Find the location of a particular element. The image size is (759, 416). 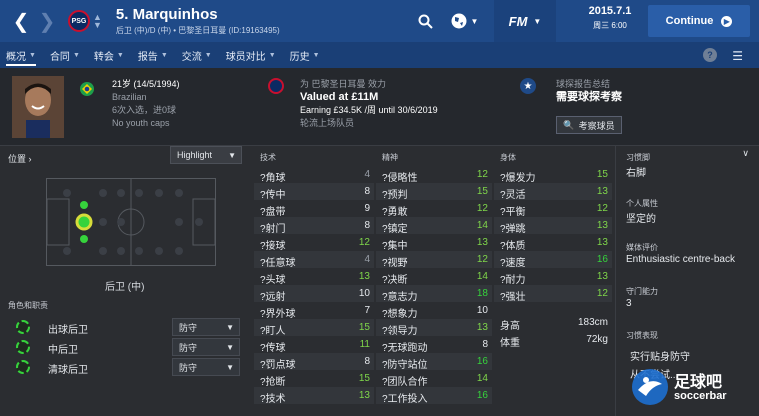

attribute-row: ?强壮 12 is located at coordinates (553, 294).